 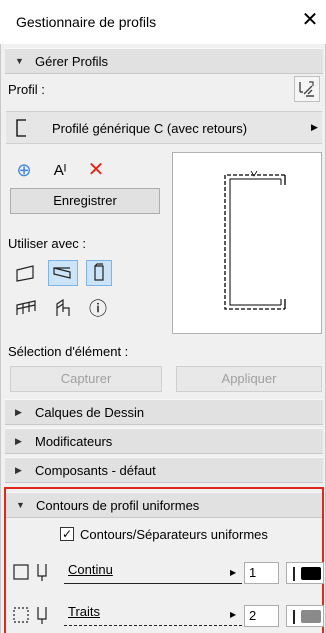 I want to click on profile-preview-drawing, so click(x=255, y=240).